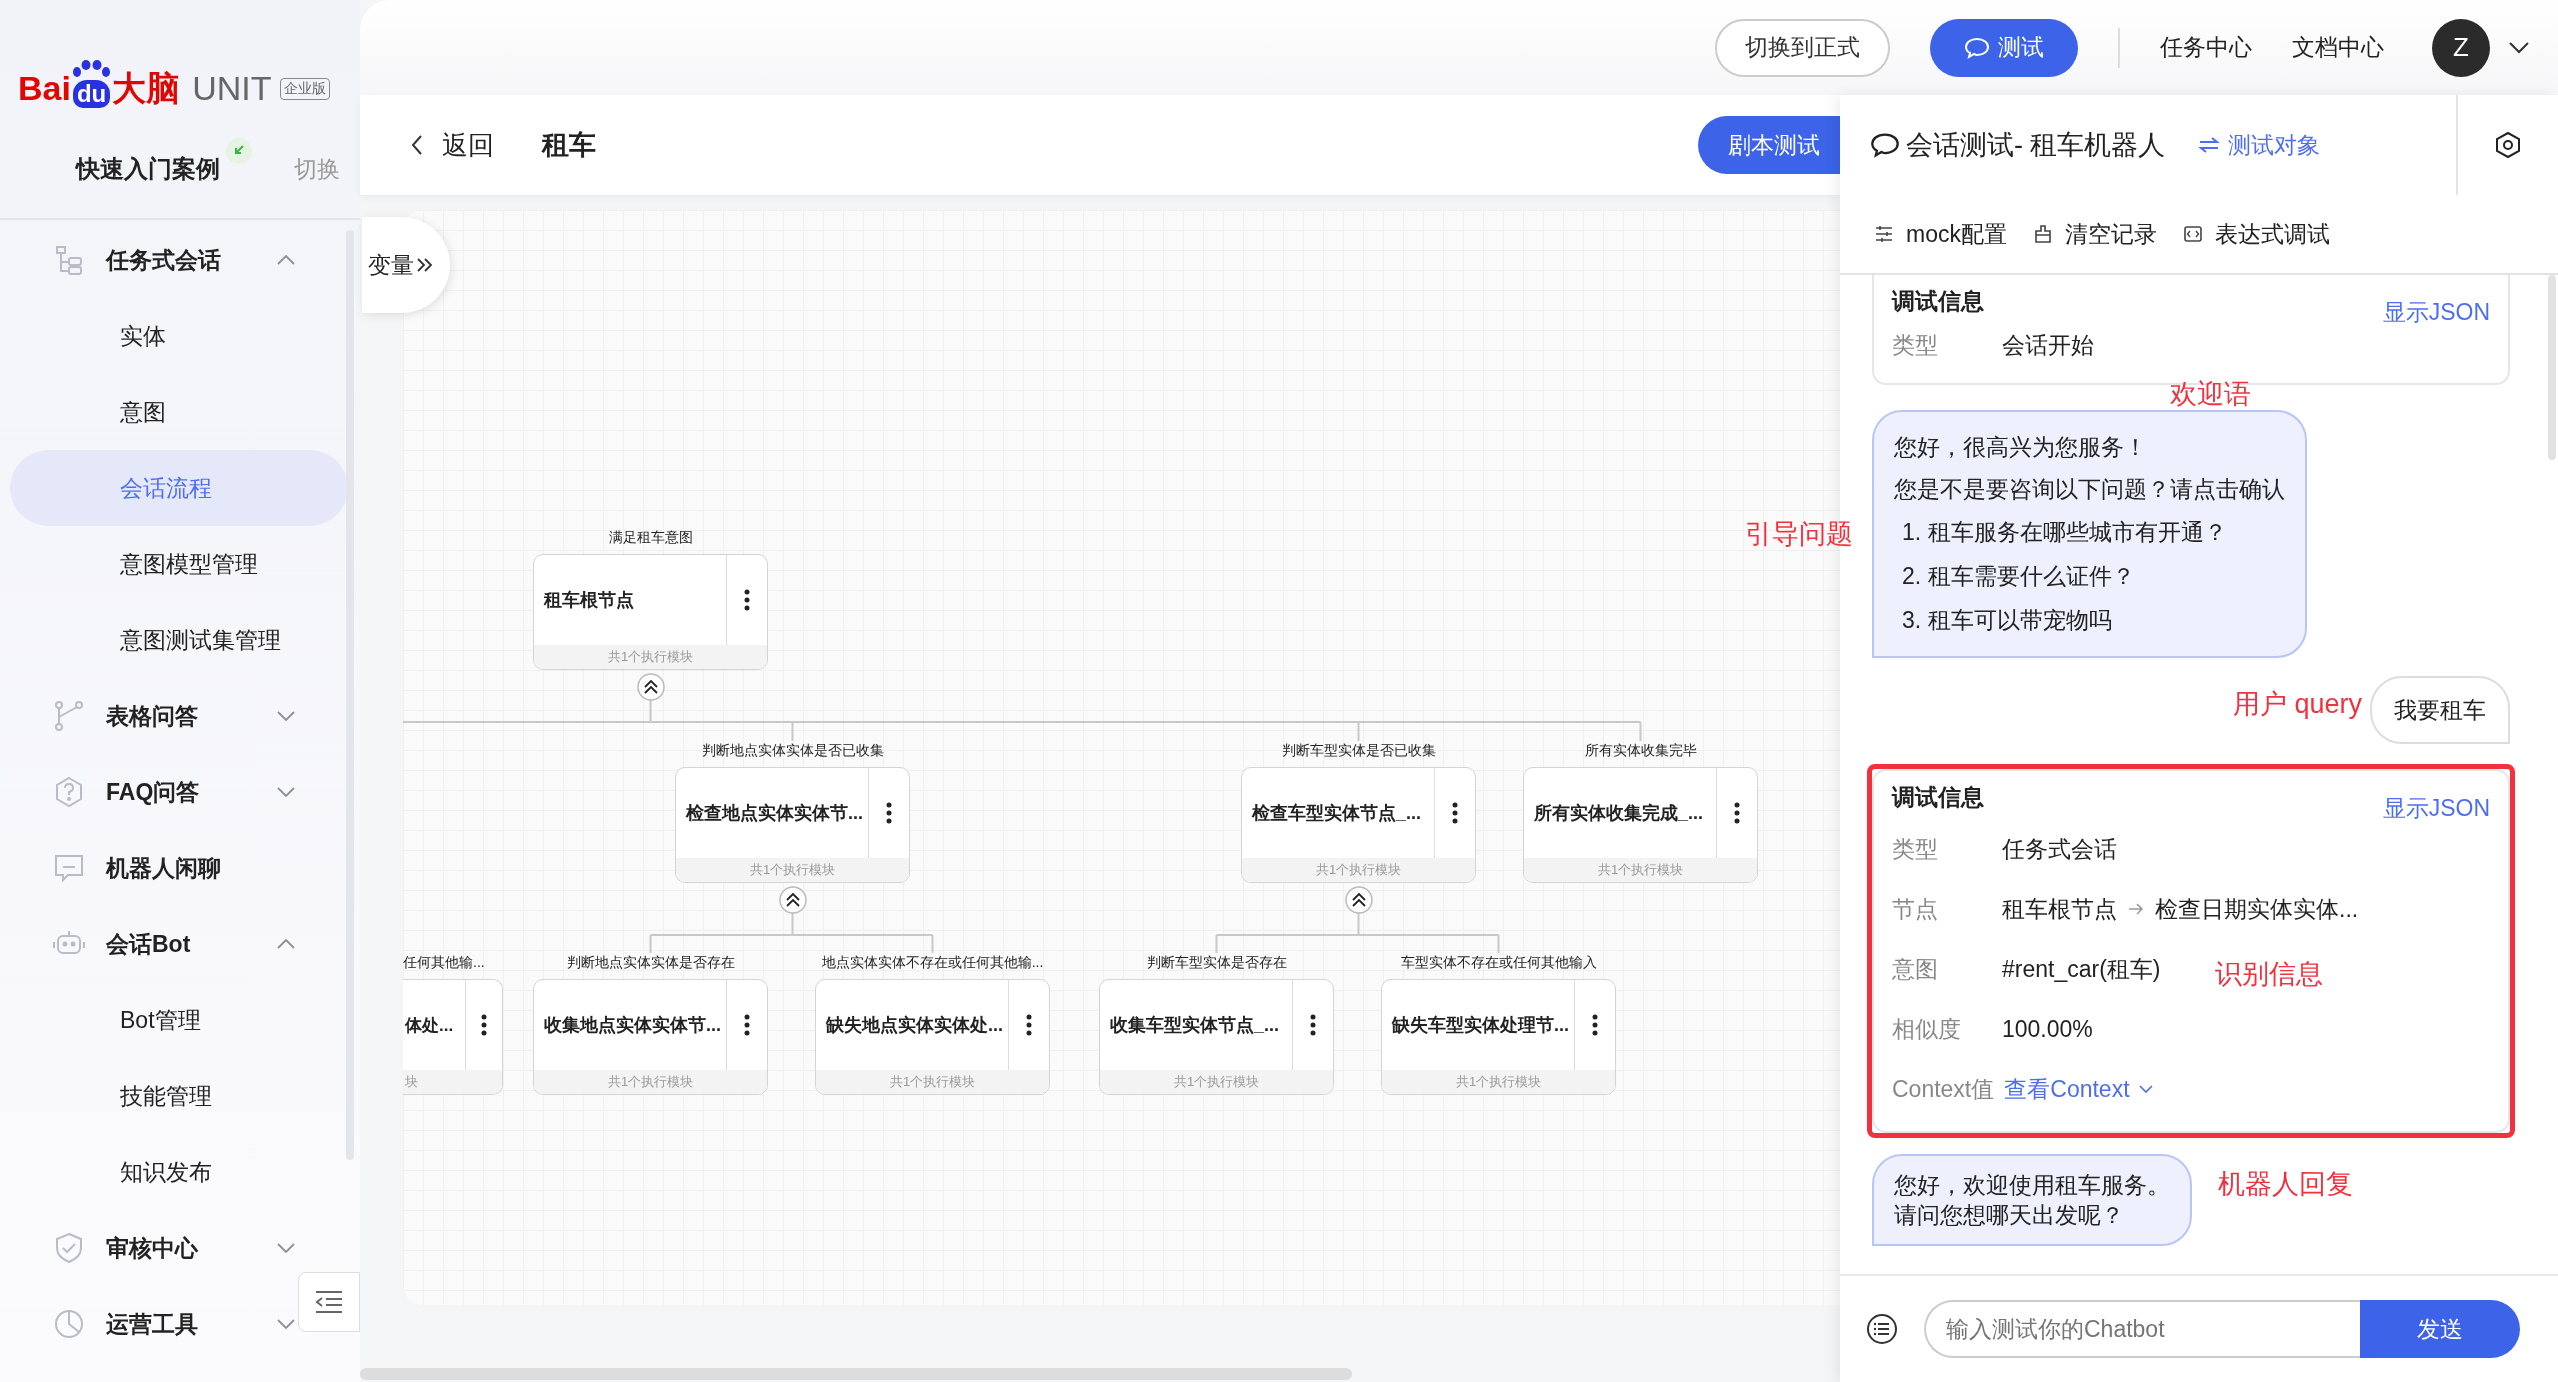  Describe the element at coordinates (148, 260) in the screenshot. I see `nav-group: 任务式会话` at that location.